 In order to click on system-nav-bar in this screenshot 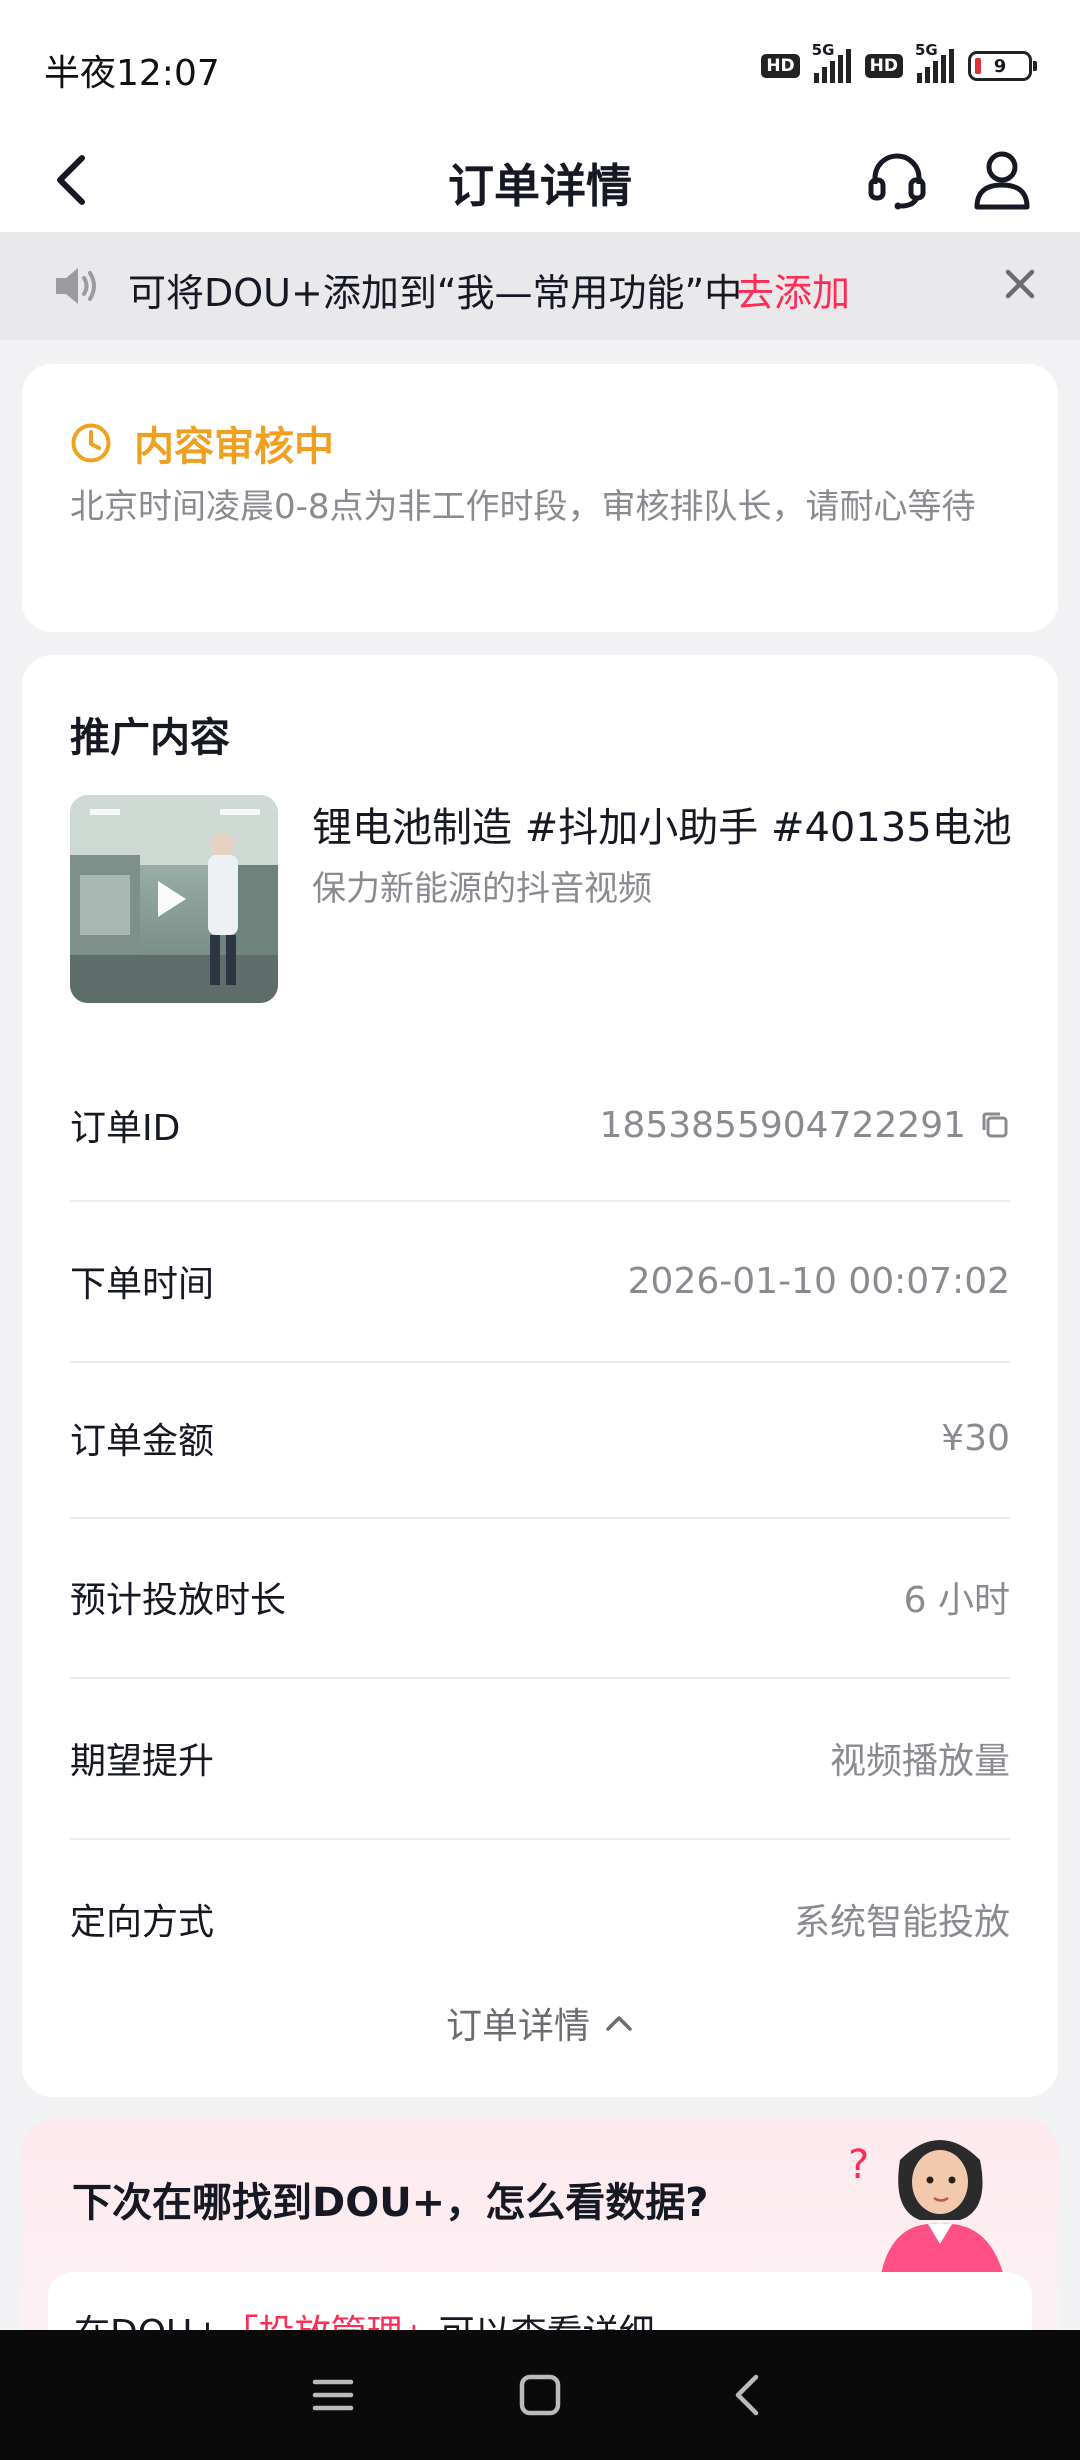, I will do `click(540, 2395)`.